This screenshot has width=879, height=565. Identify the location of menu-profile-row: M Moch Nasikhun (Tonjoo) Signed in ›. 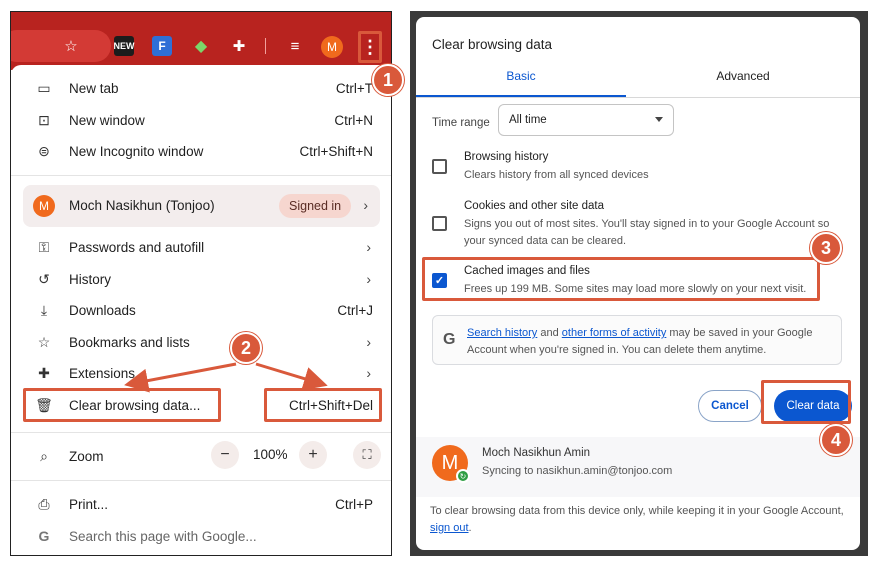
(201, 206).